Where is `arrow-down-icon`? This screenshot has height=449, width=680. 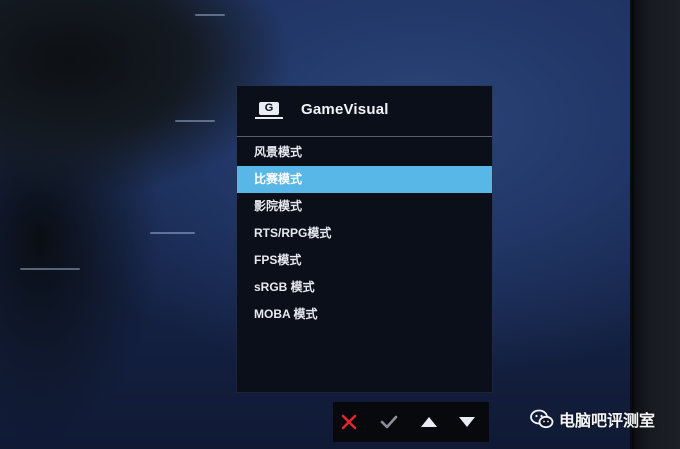 arrow-down-icon is located at coordinates (467, 422).